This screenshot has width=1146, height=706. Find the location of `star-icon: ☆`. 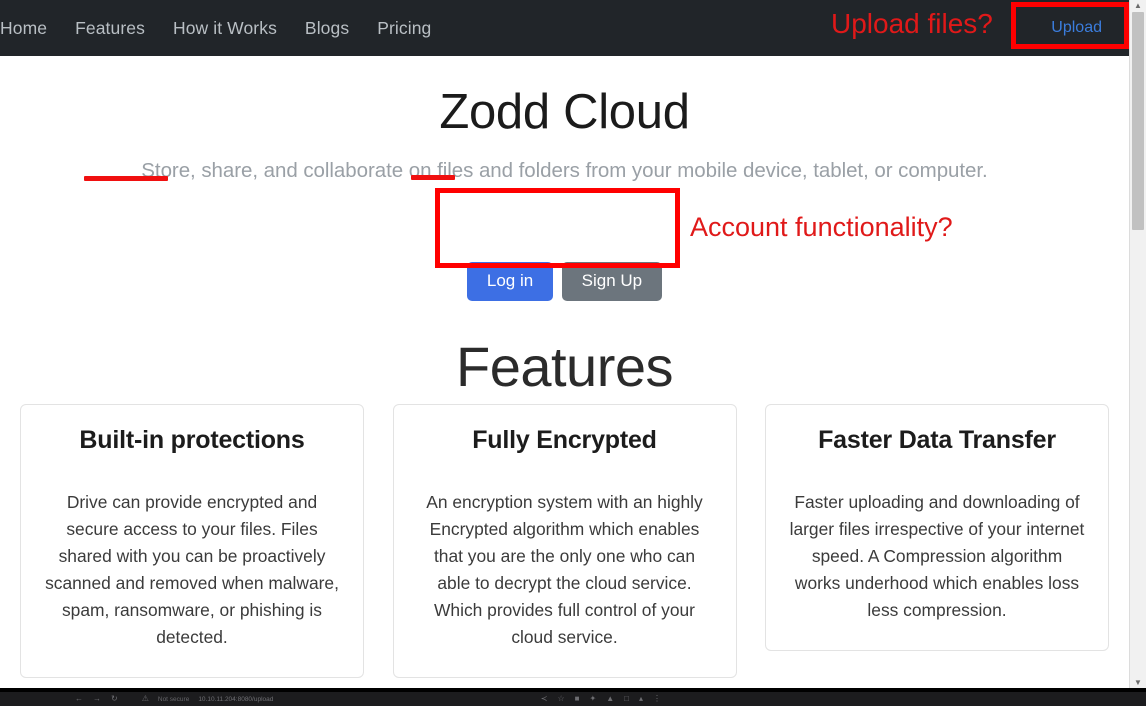

star-icon: ☆ is located at coordinates (561, 699).